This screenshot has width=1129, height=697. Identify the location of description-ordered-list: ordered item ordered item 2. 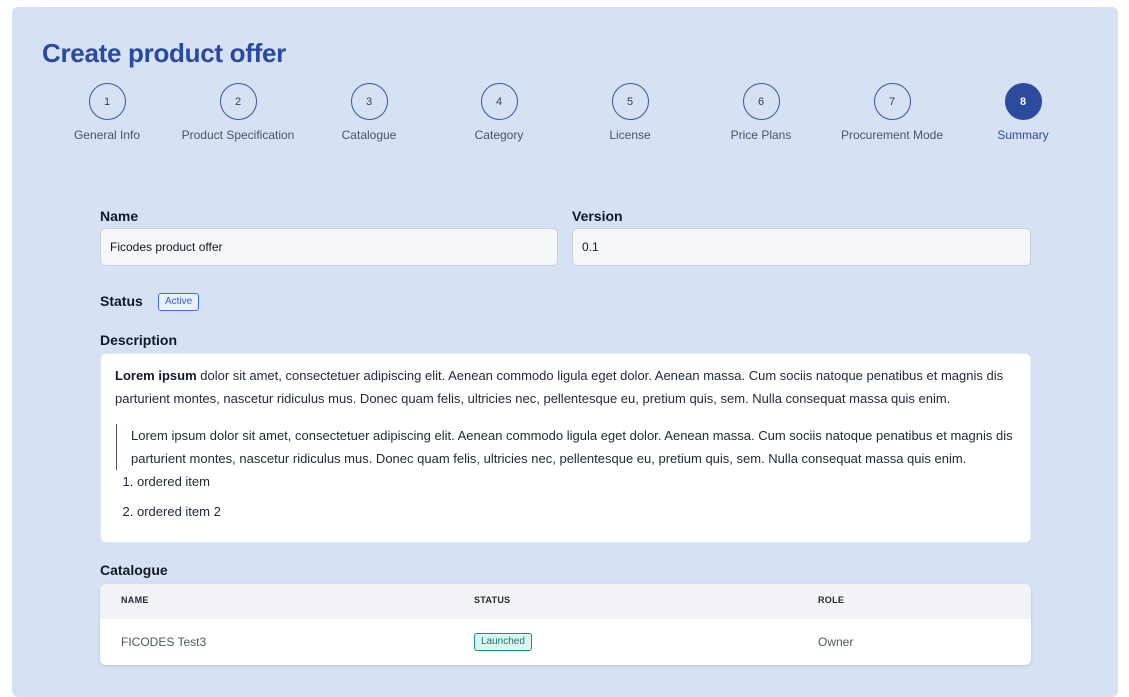
(565, 496).